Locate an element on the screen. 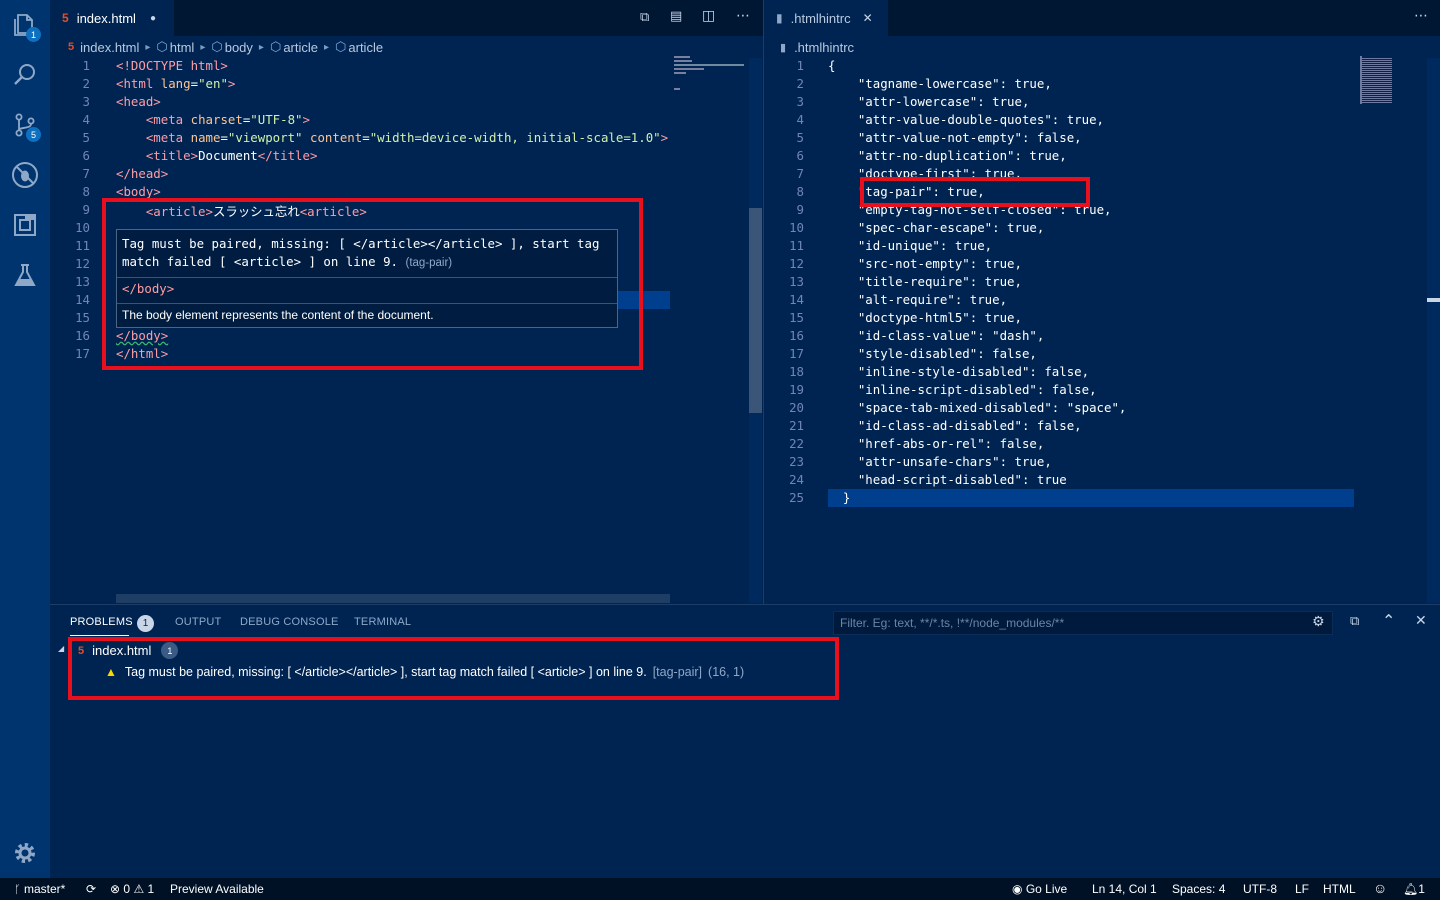  close-panel-icon: ✕ is located at coordinates (1421, 621).